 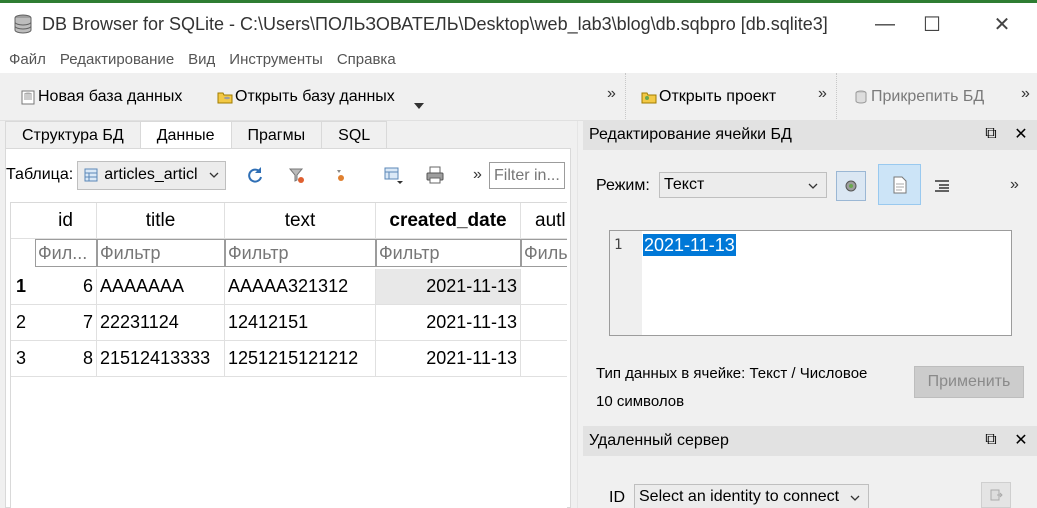 I want to click on mode-select: Текст, so click(x=743, y=185).